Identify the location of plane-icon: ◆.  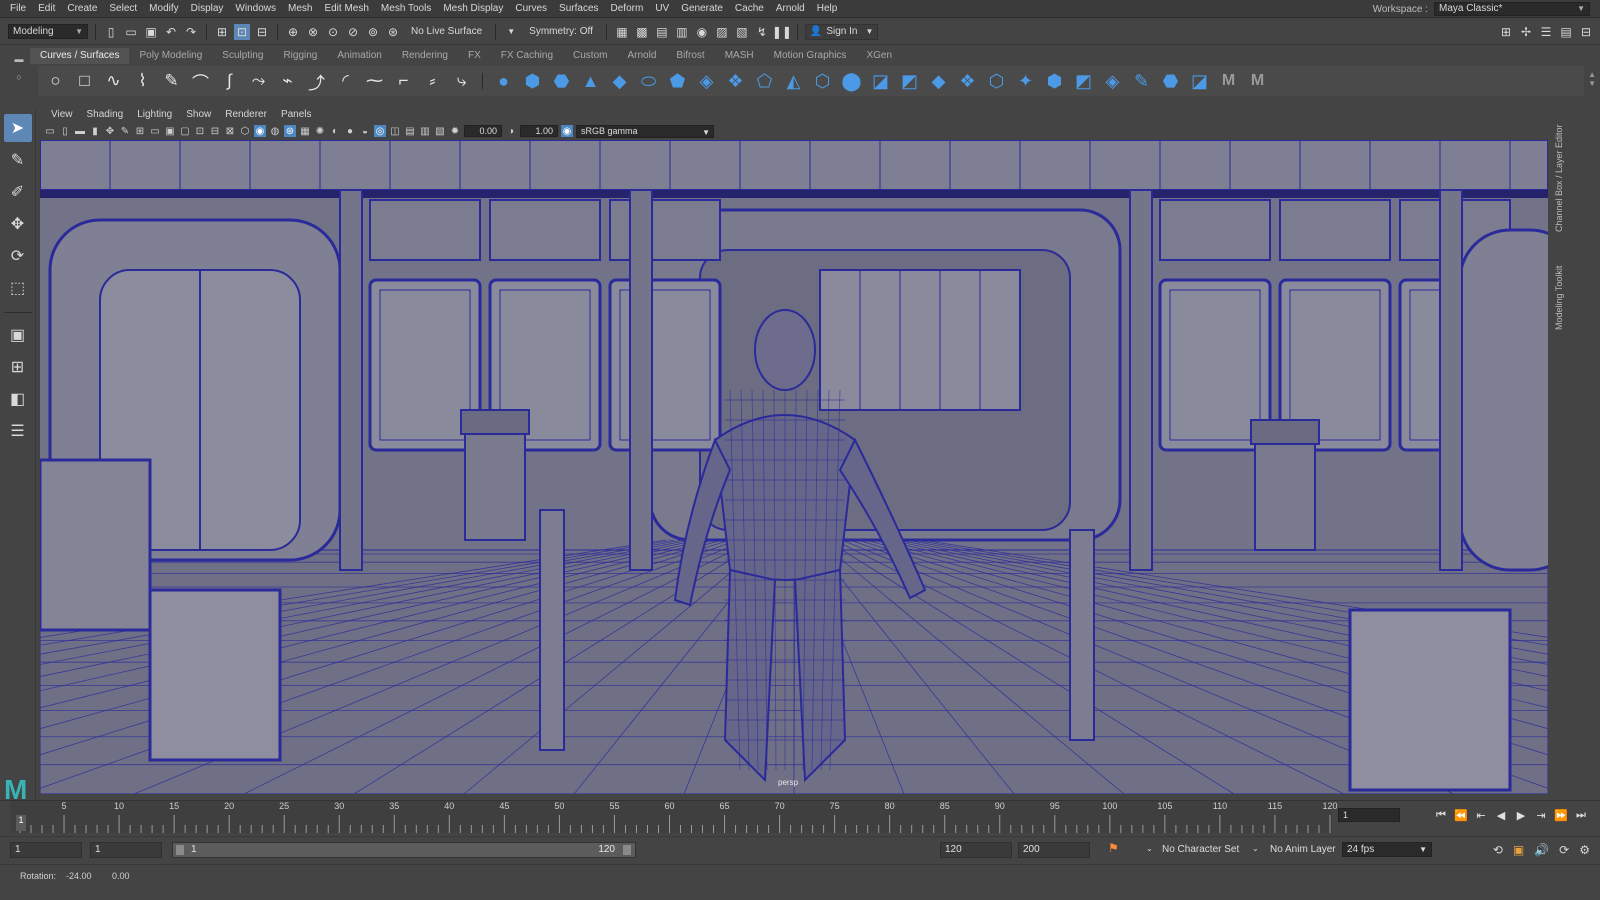
(619, 81).